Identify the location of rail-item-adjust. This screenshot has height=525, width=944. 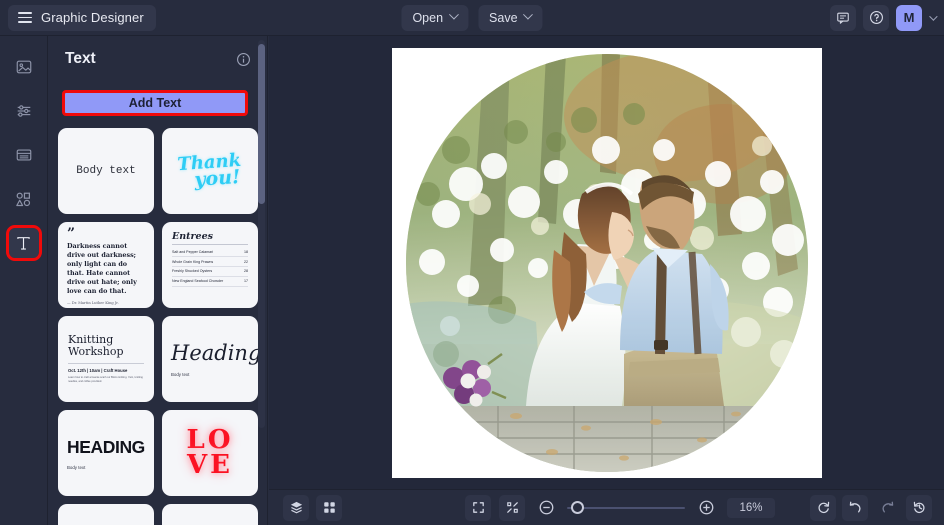
(24, 111).